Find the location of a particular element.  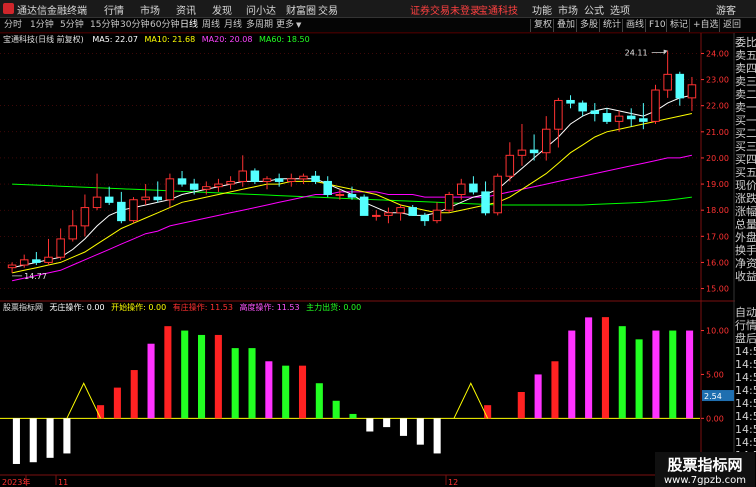

period-weekly: 周线 is located at coordinates (211, 25).